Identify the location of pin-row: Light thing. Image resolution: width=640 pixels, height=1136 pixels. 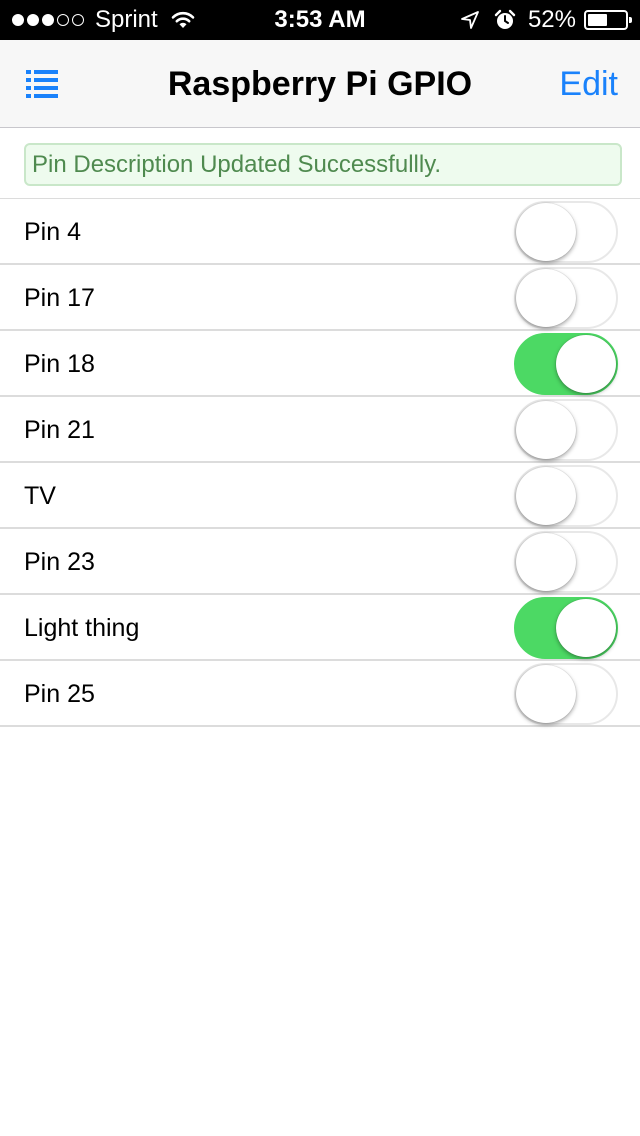
(320, 628).